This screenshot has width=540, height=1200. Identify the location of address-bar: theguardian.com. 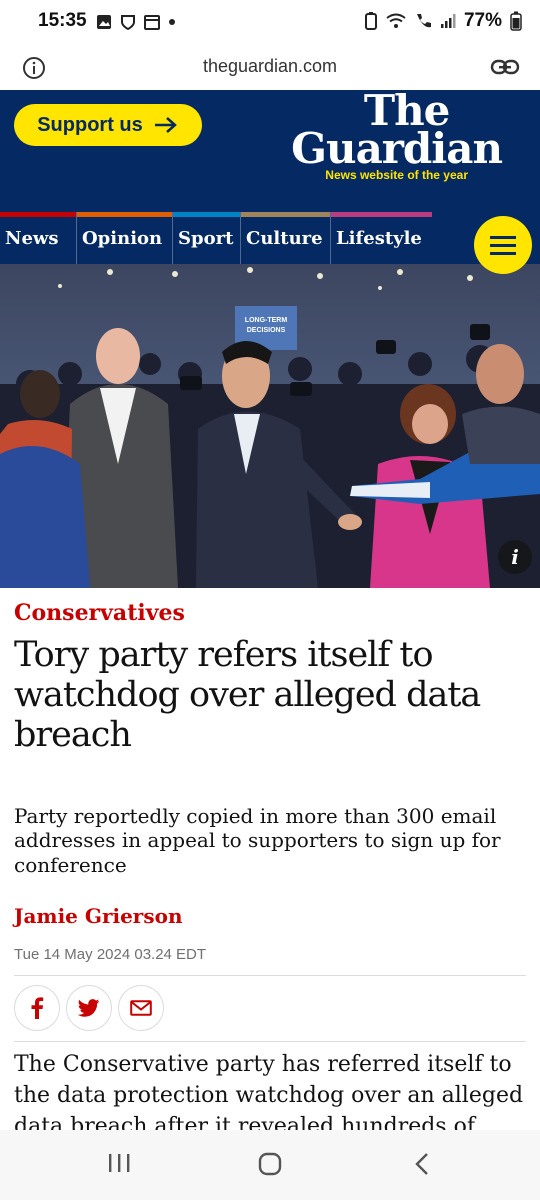
(270, 67).